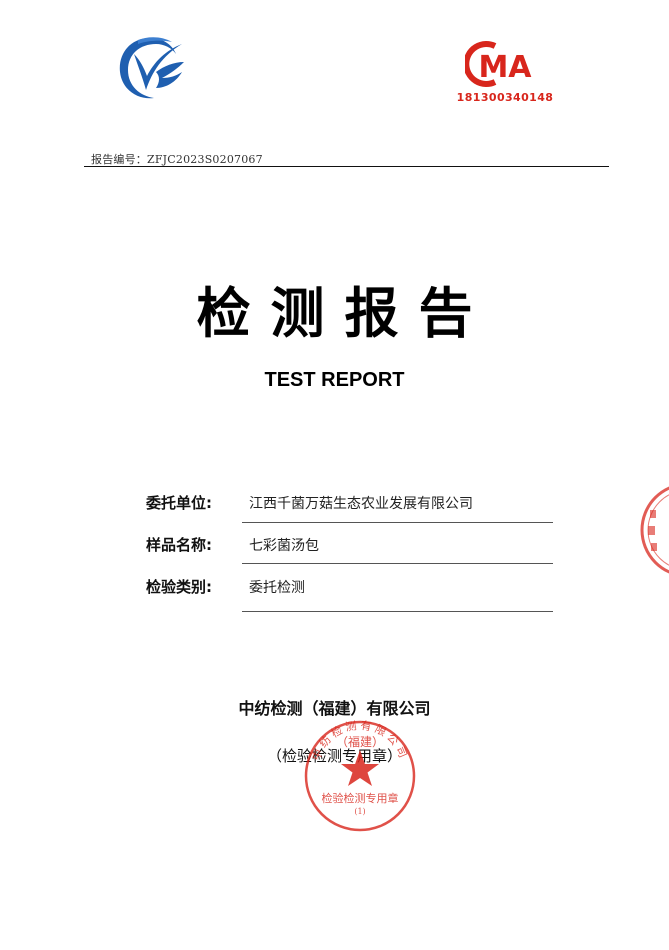 Image resolution: width=669 pixels, height=950 pixels. What do you see at coordinates (654, 530) in the screenshot?
I see `edge-seal-icon` at bounding box center [654, 530].